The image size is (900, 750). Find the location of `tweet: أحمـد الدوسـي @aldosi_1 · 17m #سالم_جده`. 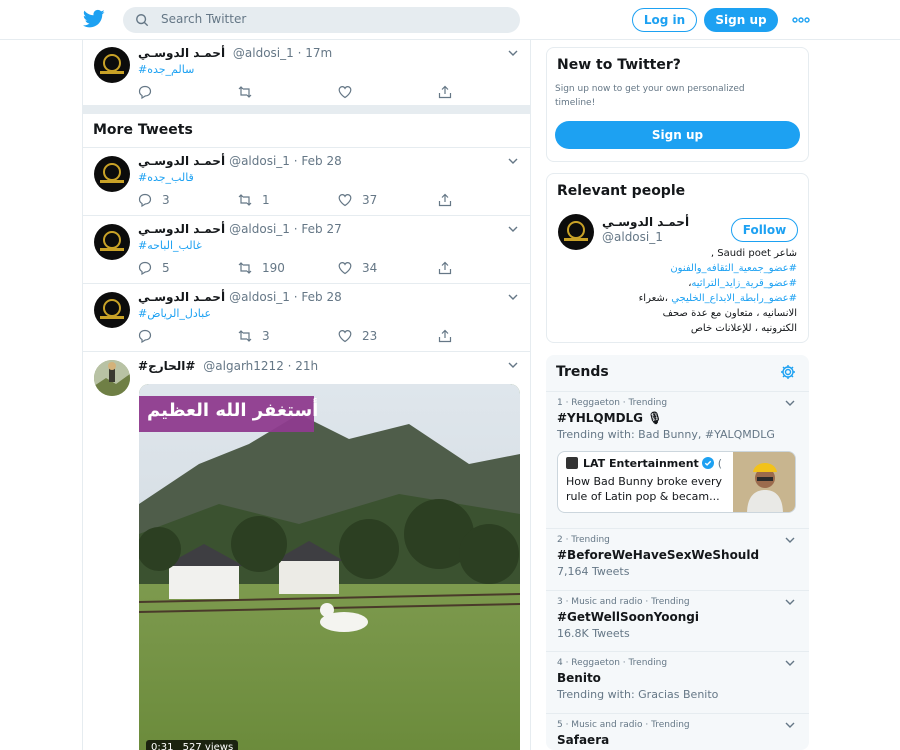

tweet: أحمـد الدوسـي @aldosi_1 · 17m #سالم_جده is located at coordinates (306, 73).